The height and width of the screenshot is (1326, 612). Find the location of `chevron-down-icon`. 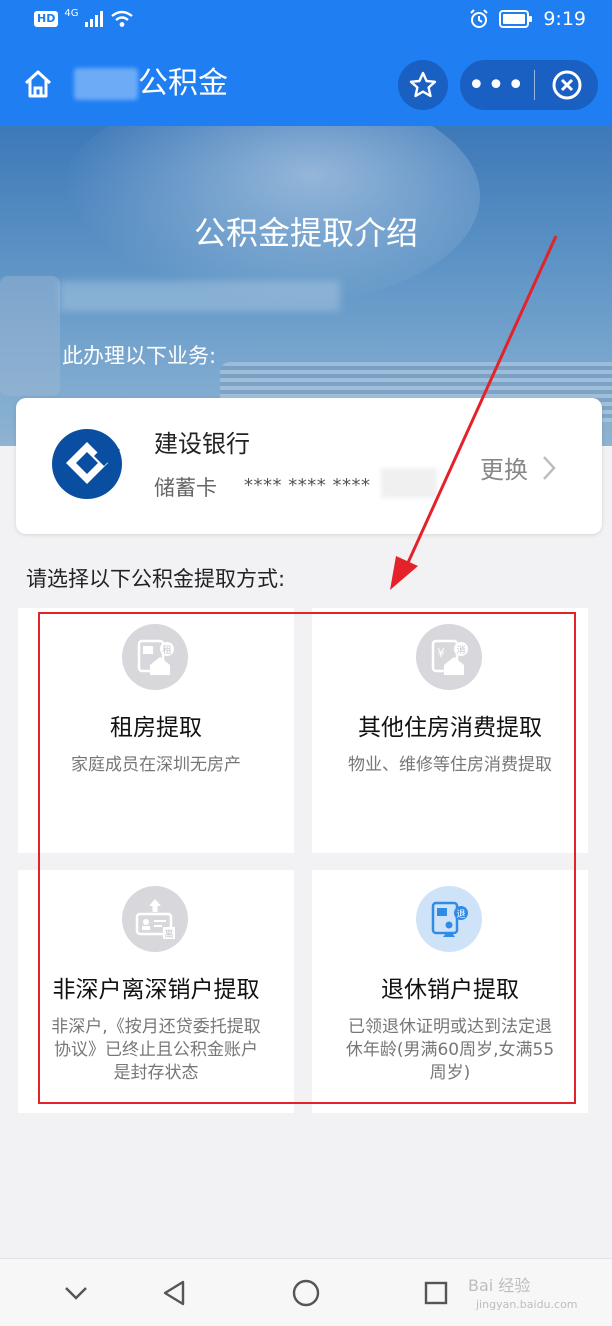

chevron-down-icon is located at coordinates (76, 1293).